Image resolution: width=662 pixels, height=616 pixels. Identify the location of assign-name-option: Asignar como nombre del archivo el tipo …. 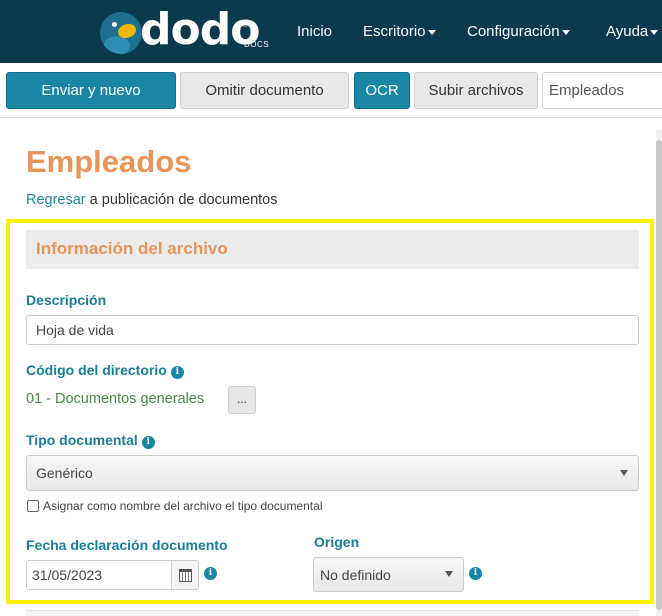
(174, 506).